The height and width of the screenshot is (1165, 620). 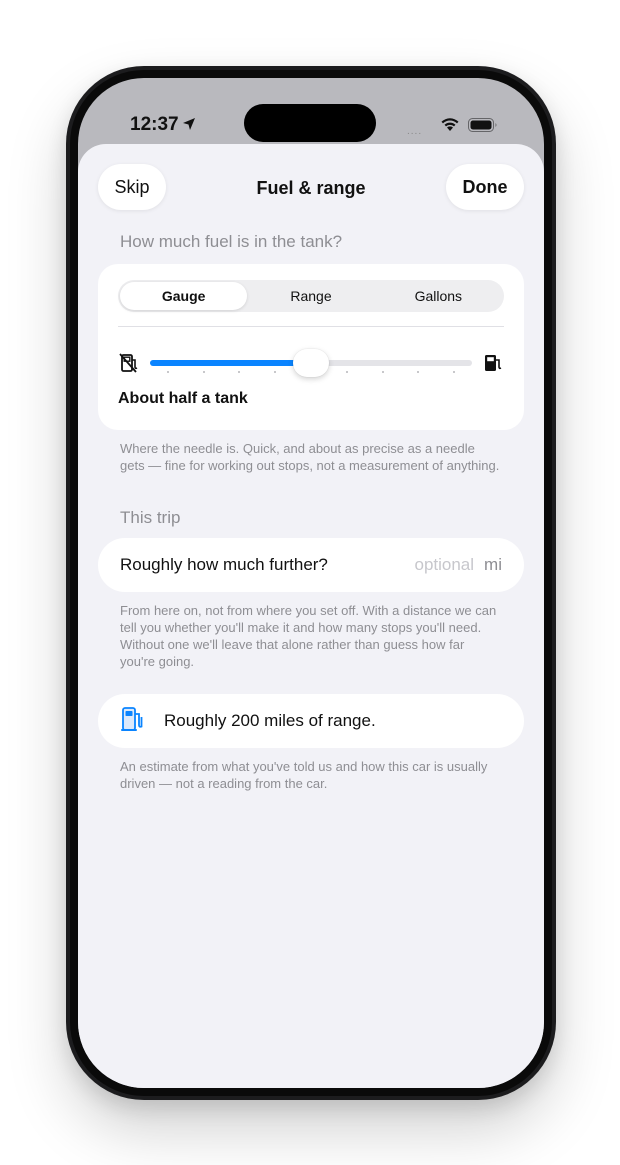 What do you see at coordinates (129, 365) in the screenshot?
I see `fuel-empty-icon` at bounding box center [129, 365].